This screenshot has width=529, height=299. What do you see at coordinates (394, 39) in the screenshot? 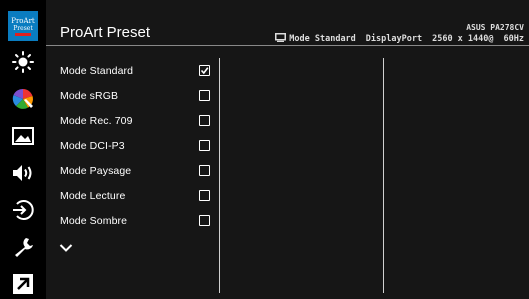
I see `status-input: DisplayPort` at bounding box center [394, 39].